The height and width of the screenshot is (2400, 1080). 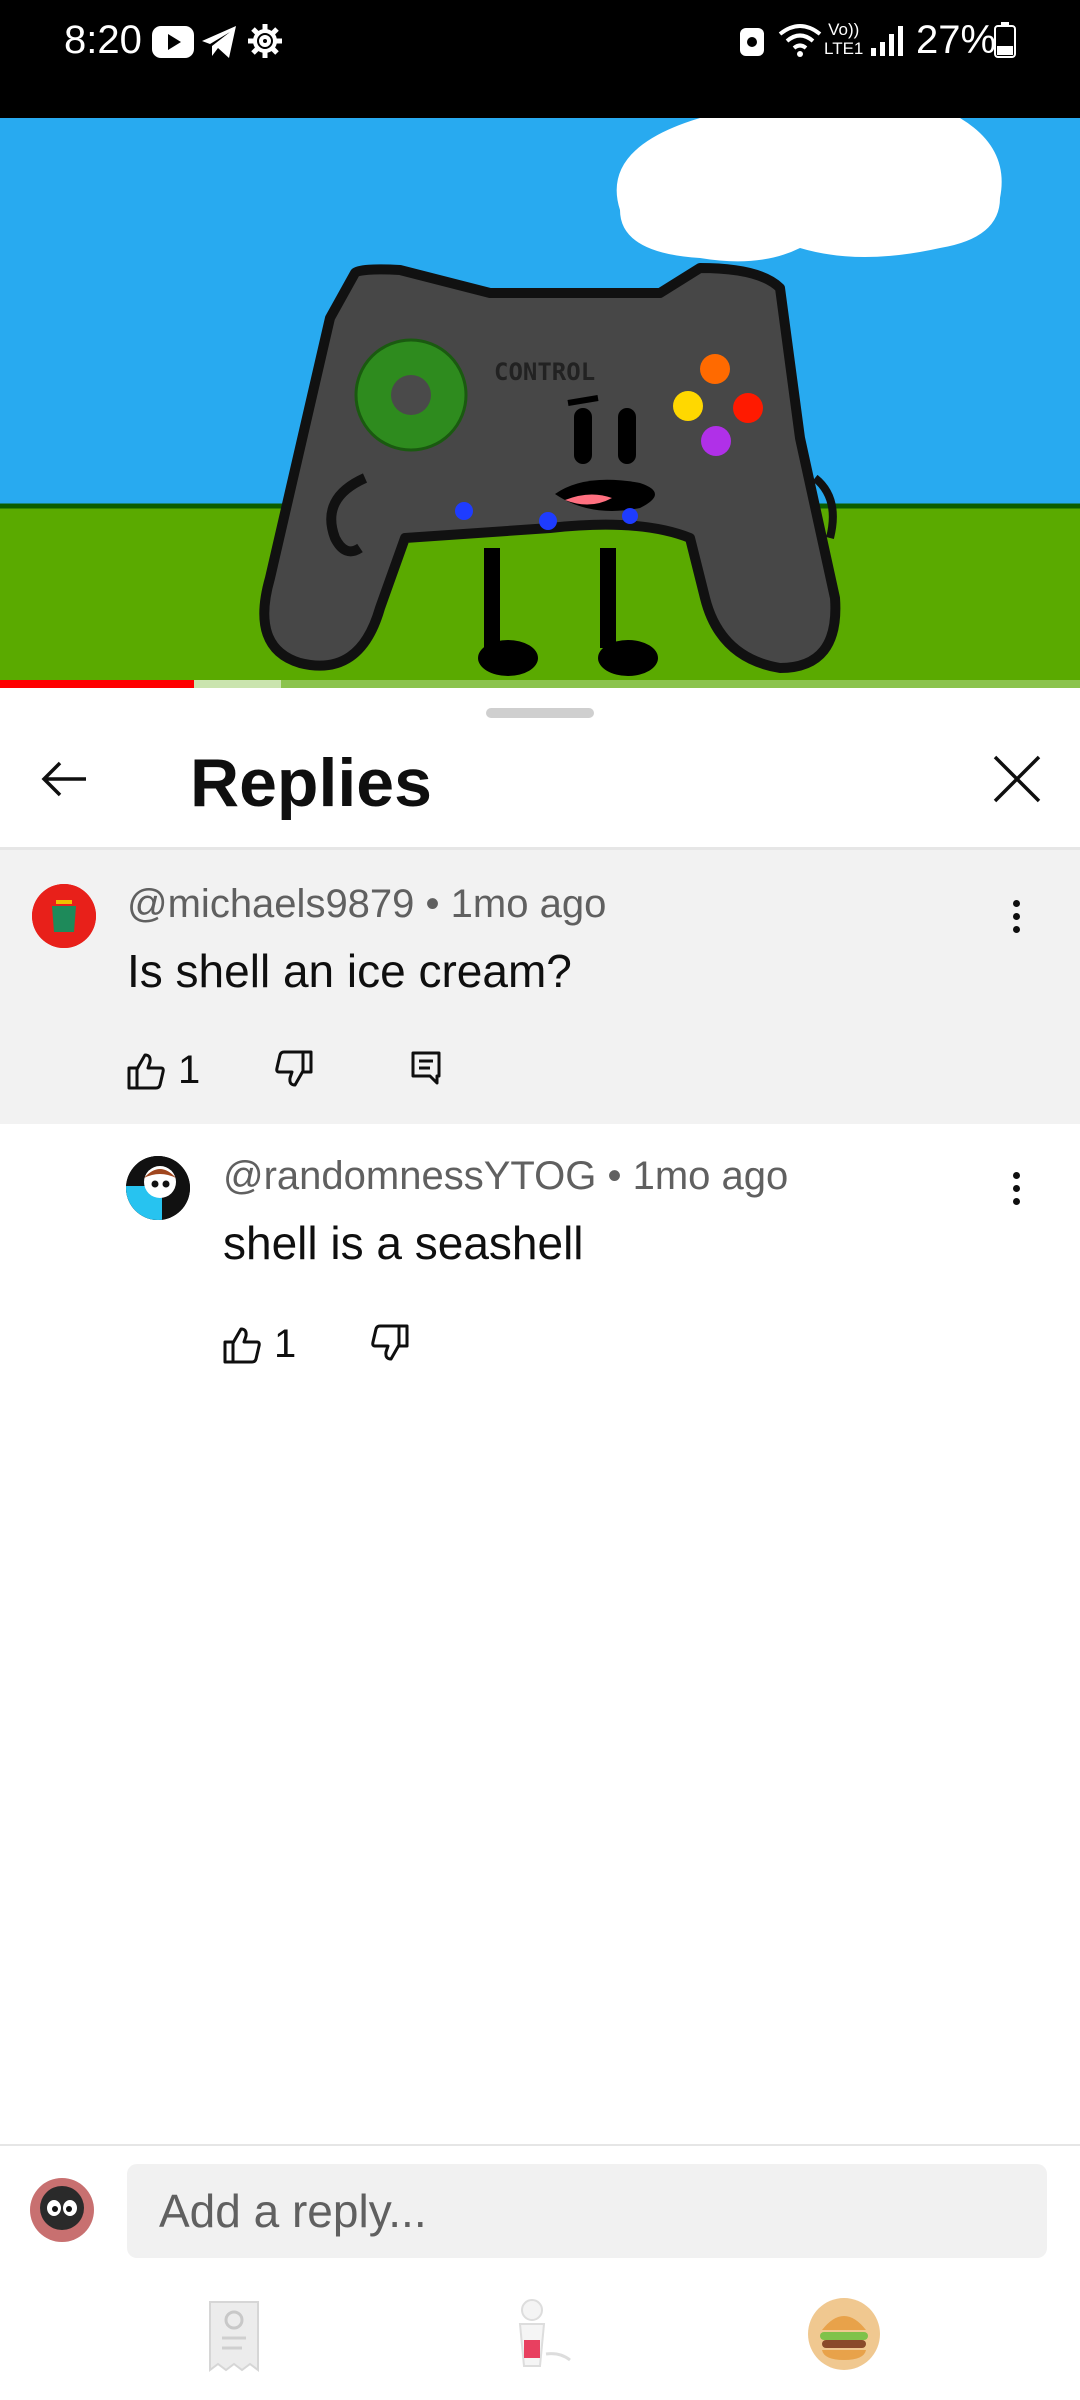 I want to click on settings-icon, so click(x=265, y=43).